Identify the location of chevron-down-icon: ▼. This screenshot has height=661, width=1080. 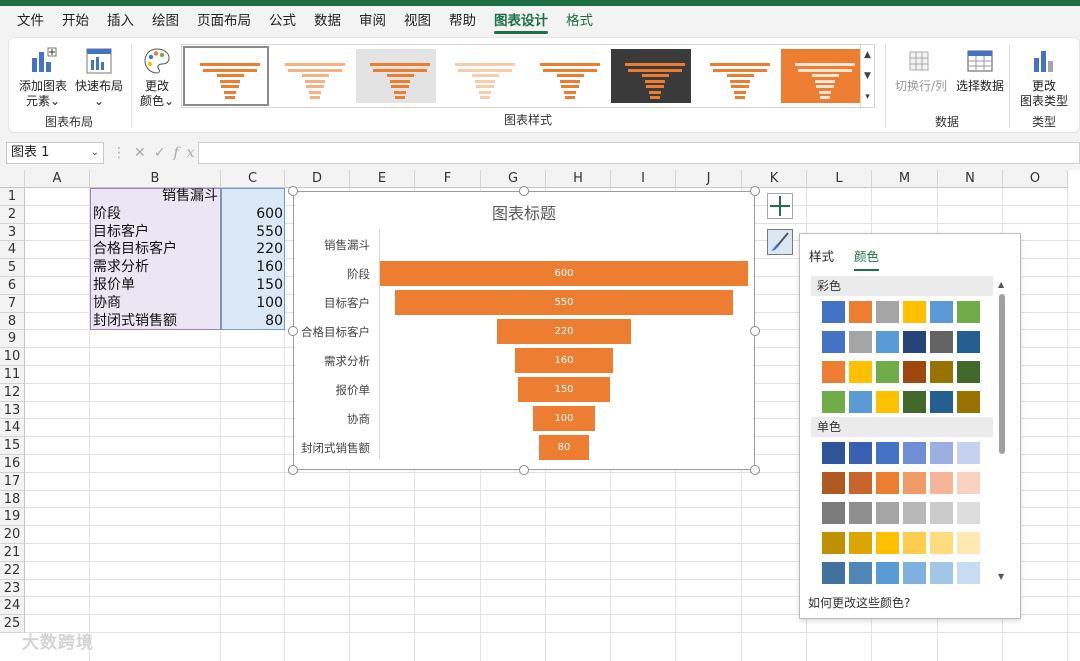
(867, 76).